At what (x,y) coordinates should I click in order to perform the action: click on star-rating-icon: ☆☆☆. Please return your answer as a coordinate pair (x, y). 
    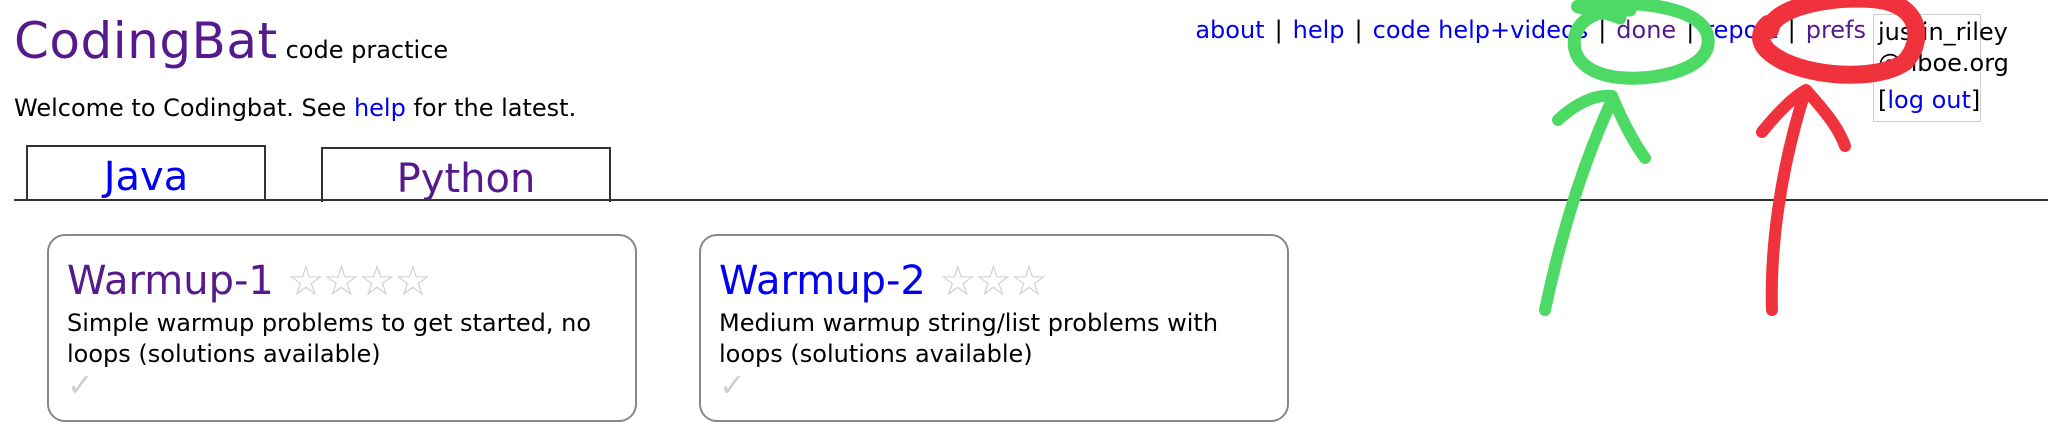
    Looking at the image, I should click on (993, 280).